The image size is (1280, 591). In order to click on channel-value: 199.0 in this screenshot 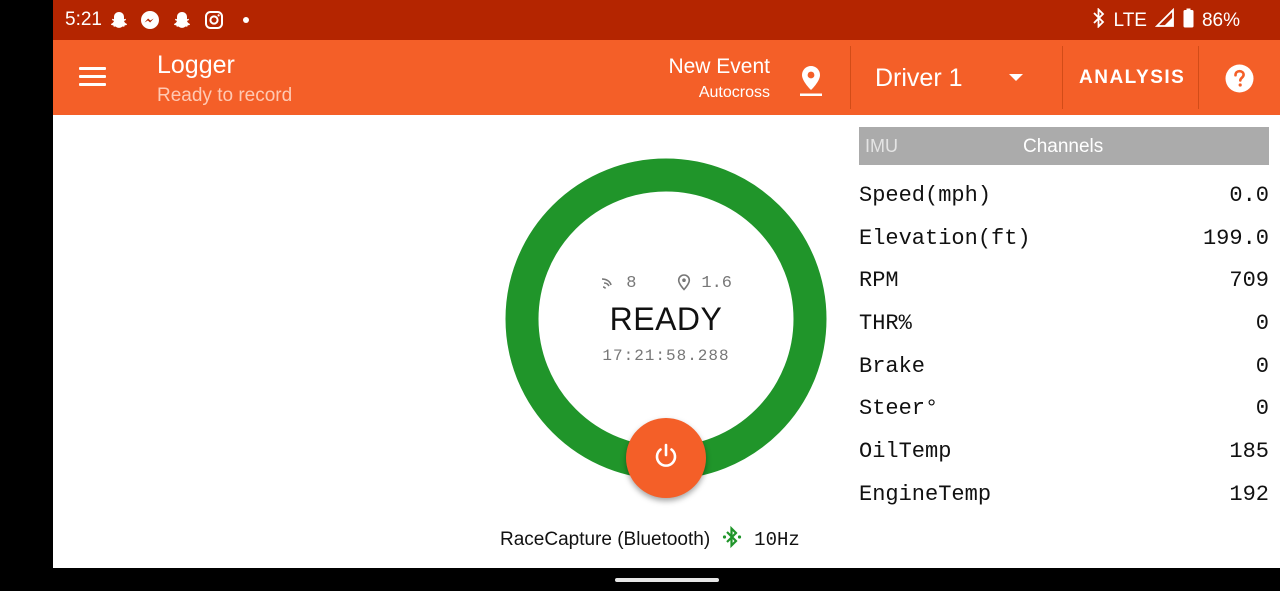, I will do `click(1235, 238)`.